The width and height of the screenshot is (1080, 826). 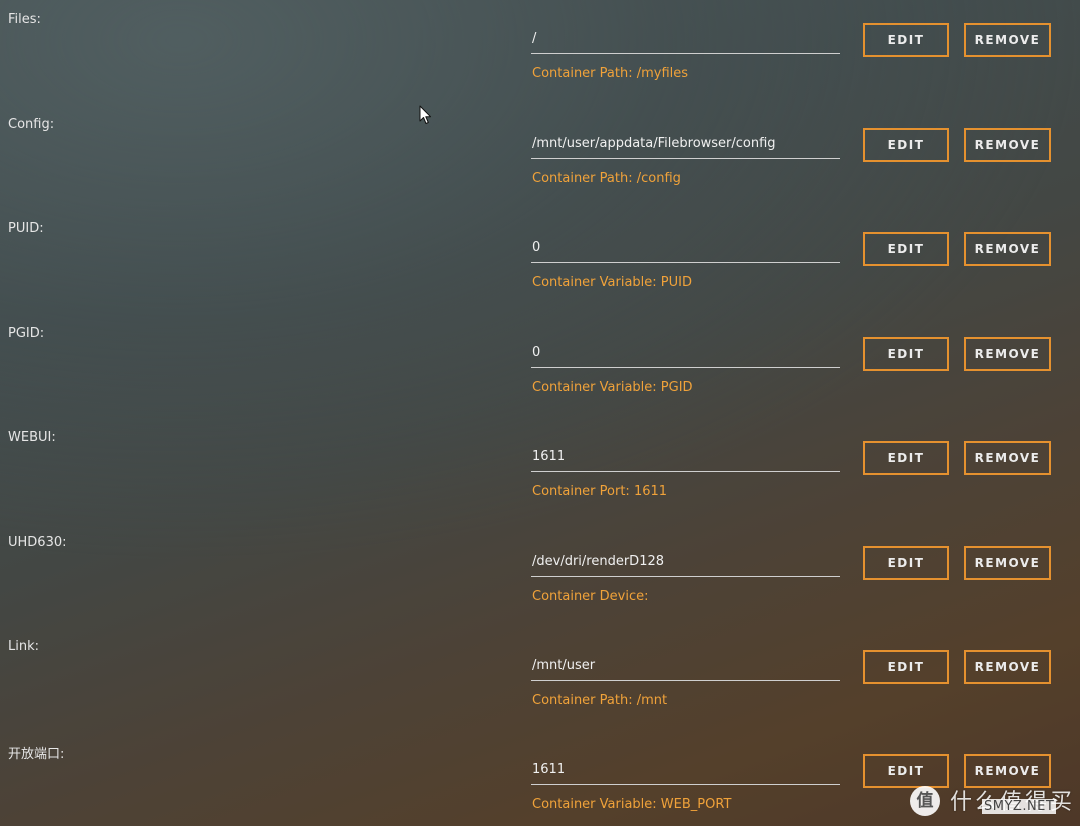 I want to click on setting-row-uhd630: UHD630: Container Device: EDIT REMOVE, so click(x=540, y=575).